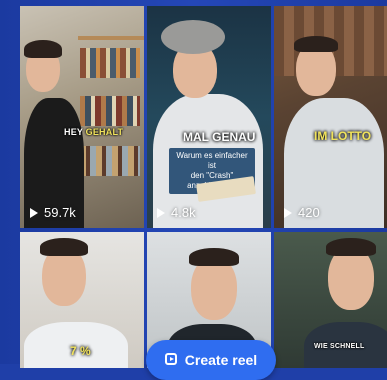  What do you see at coordinates (94, 132) in the screenshot?
I see `caption: HEY GEHALT` at bounding box center [94, 132].